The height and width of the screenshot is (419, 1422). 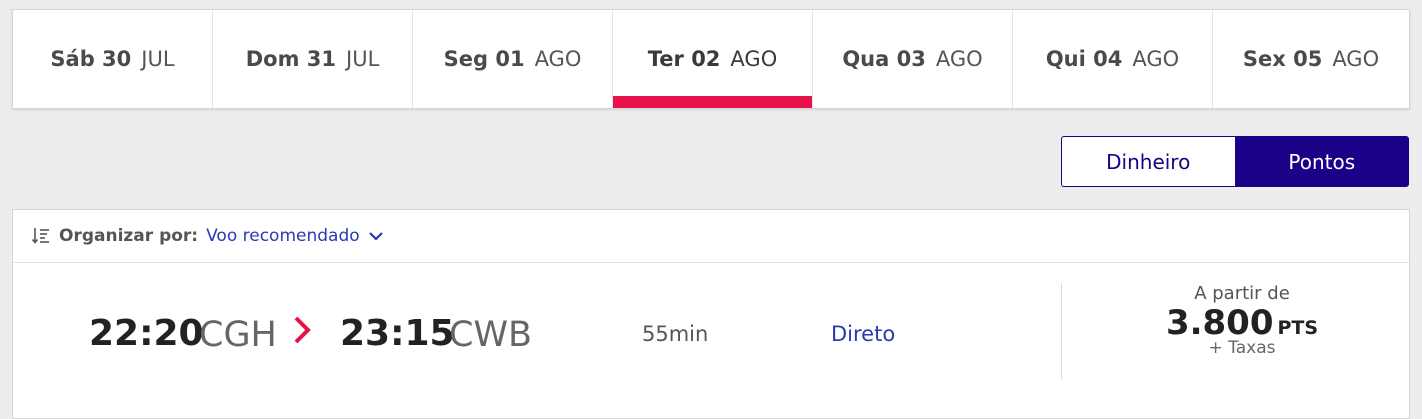 I want to click on money-option-button: Dinheiro, so click(x=1148, y=161).